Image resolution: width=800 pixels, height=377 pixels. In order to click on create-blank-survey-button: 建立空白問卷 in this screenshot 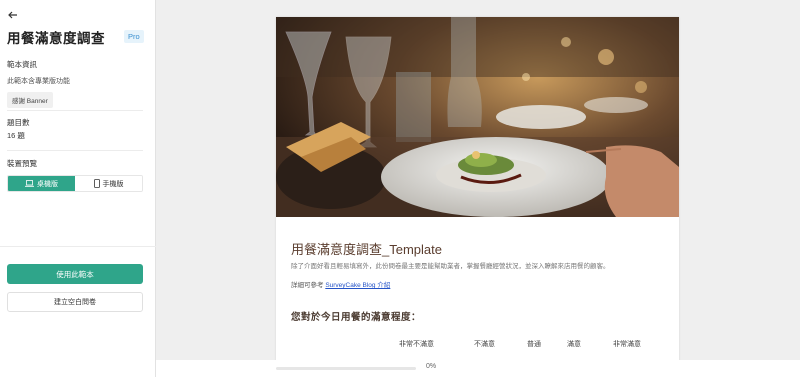, I will do `click(75, 302)`.